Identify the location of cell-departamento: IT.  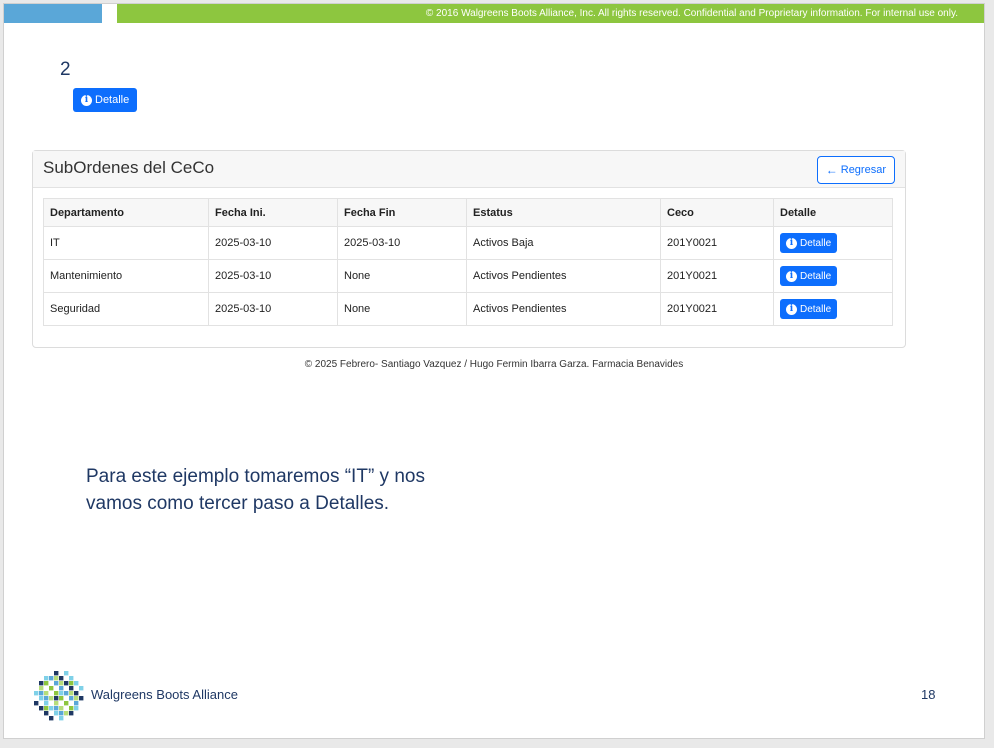
(126, 243).